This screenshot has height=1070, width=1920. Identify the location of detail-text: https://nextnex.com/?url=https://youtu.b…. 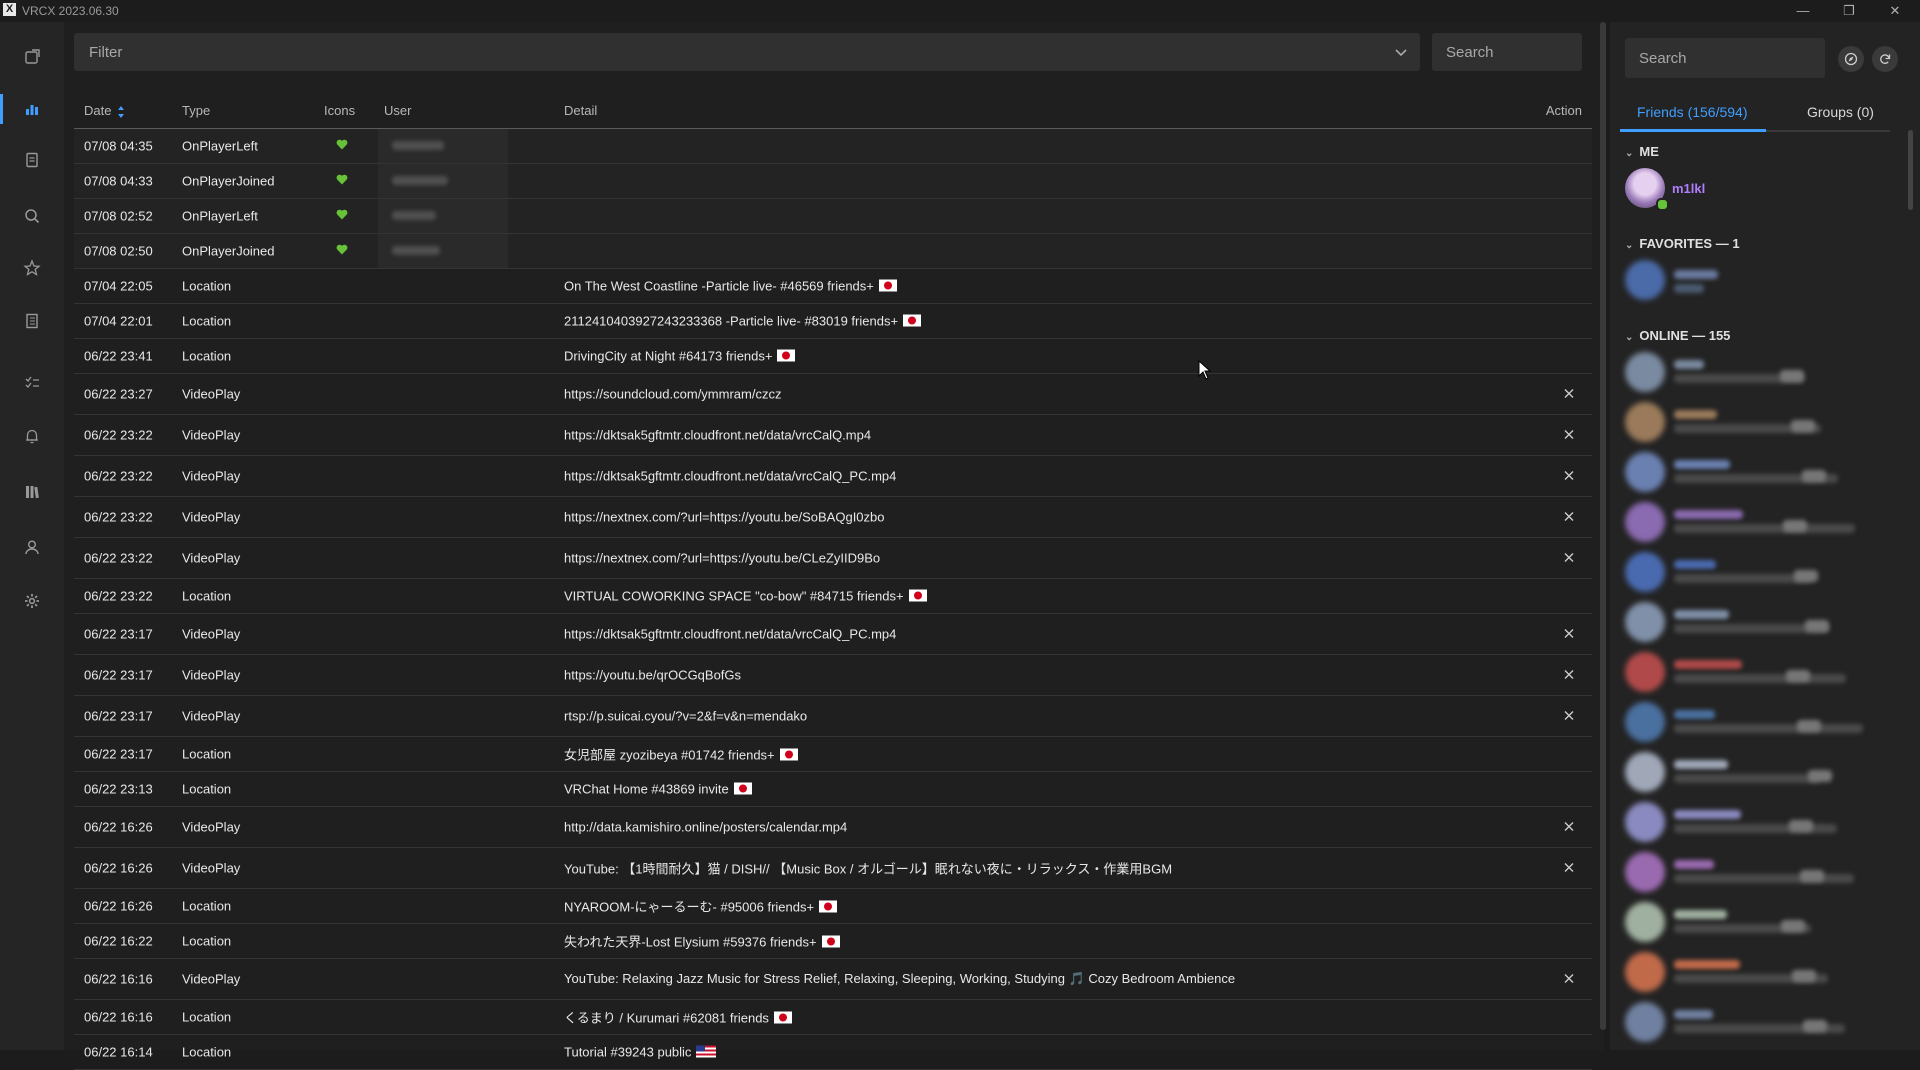
(724, 517).